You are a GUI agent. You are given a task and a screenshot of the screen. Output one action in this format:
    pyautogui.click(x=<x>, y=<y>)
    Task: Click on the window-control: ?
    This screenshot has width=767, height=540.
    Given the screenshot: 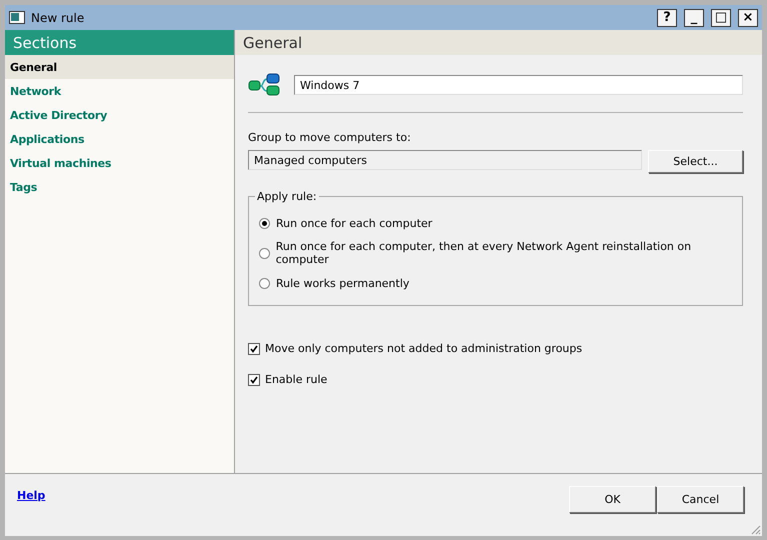 What is the action you would take?
    pyautogui.click(x=667, y=17)
    